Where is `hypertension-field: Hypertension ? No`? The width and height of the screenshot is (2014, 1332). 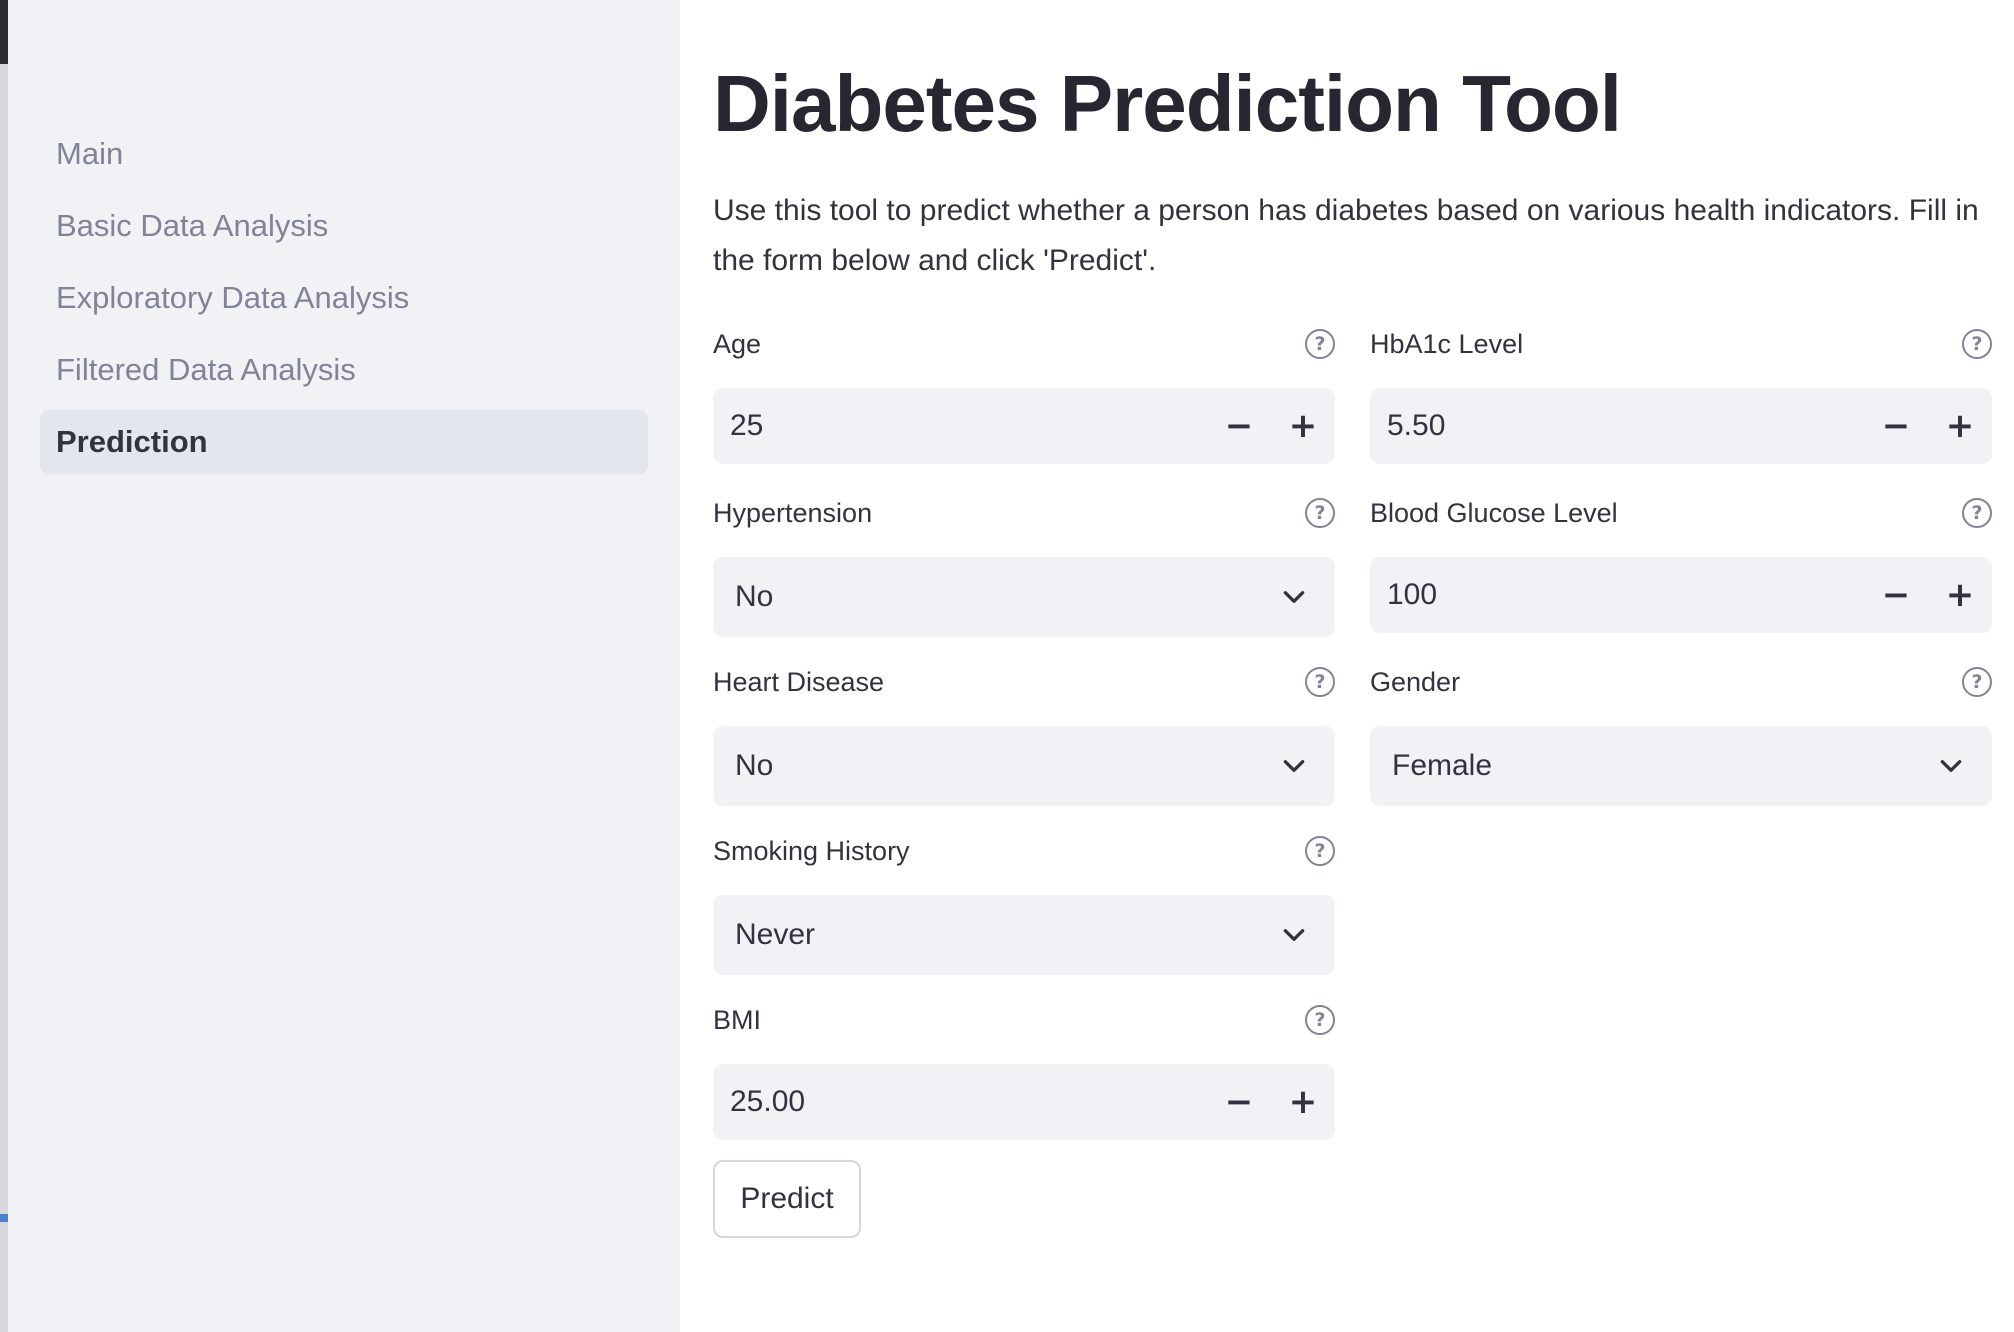 hypertension-field: Hypertension ? No is located at coordinates (1024, 564).